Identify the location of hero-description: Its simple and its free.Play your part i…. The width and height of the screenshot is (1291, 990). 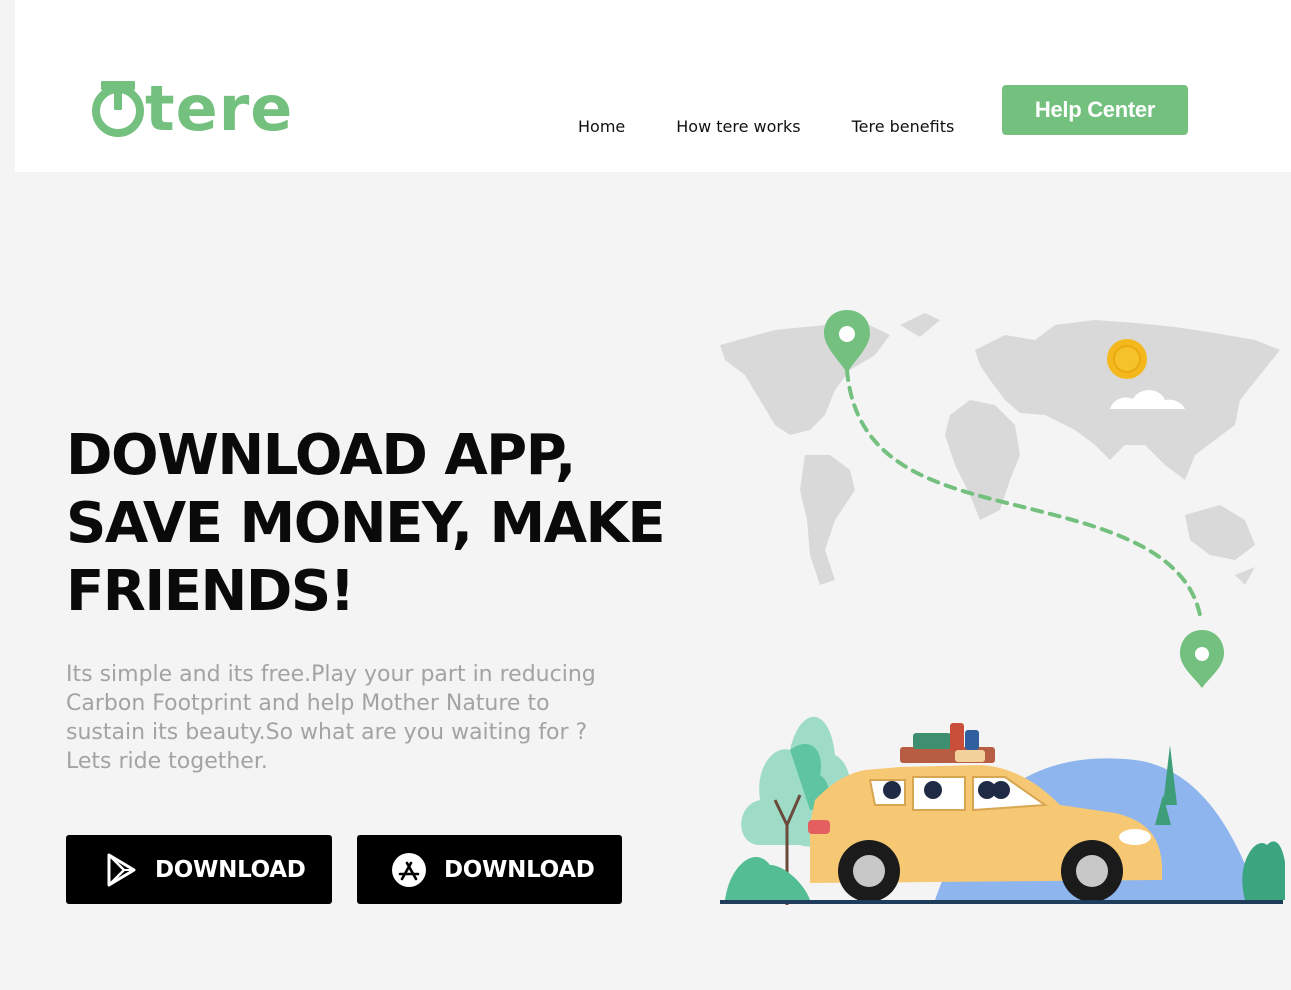
(331, 718).